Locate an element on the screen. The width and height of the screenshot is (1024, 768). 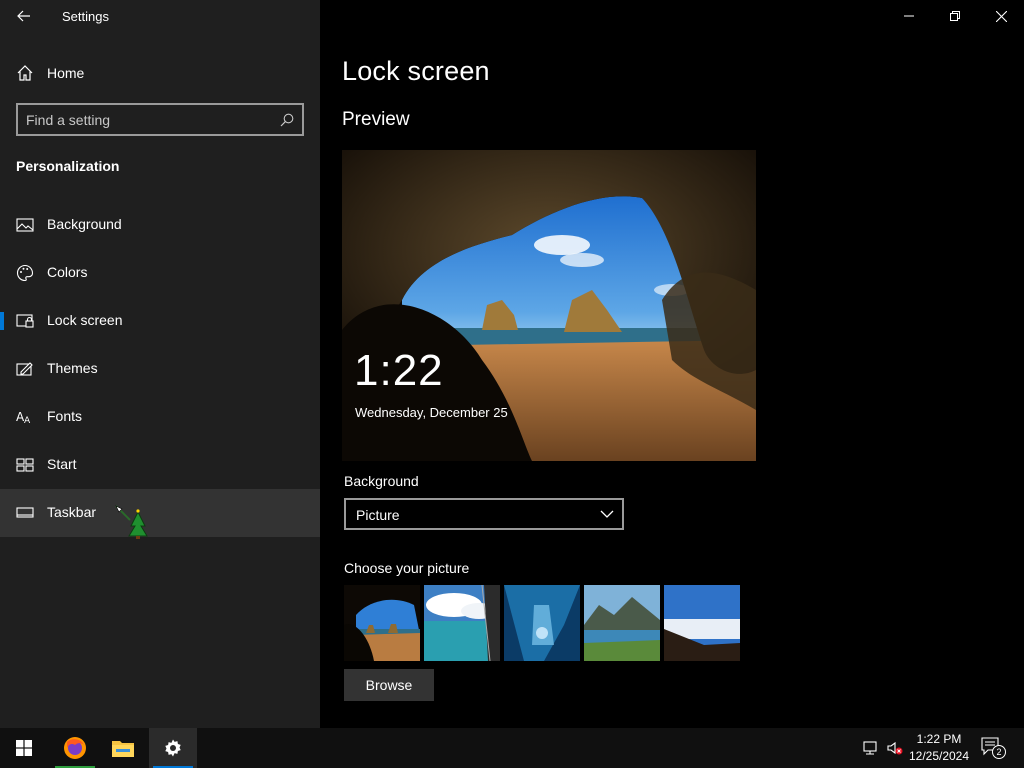
sidebar-item-label: Lock screen is located at coordinates (85, 320).